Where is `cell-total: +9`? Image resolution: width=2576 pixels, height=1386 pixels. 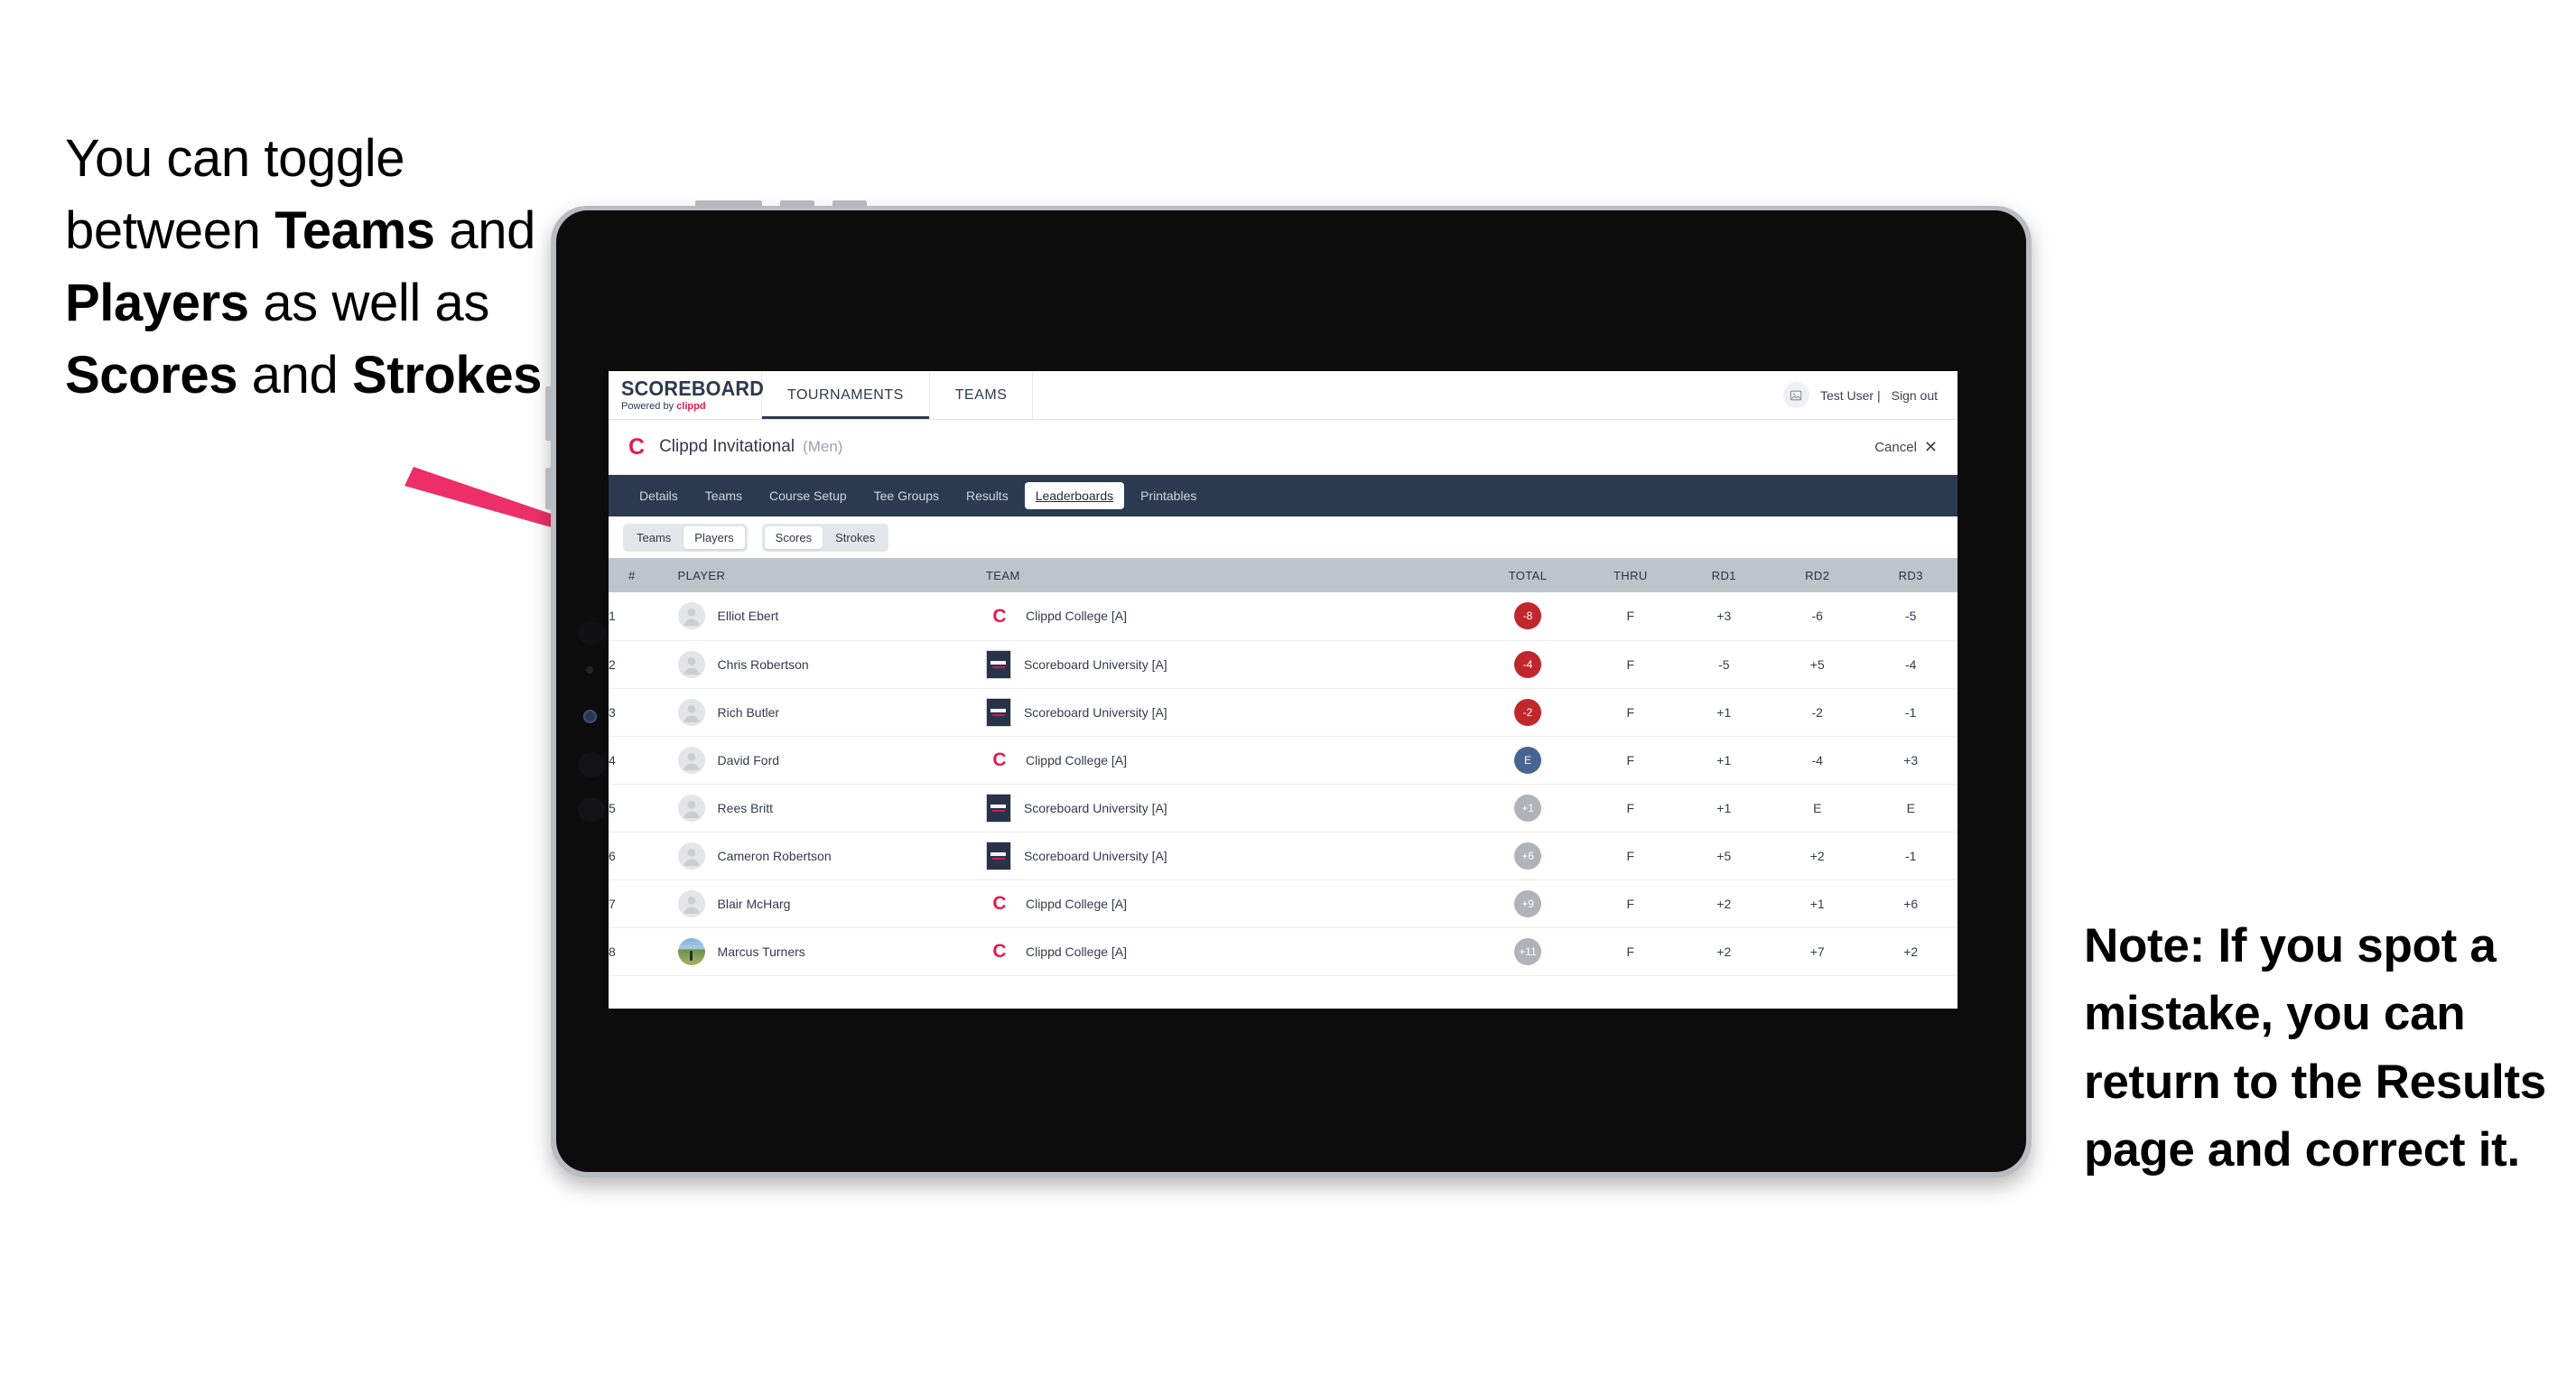 cell-total: +9 is located at coordinates (1528, 903).